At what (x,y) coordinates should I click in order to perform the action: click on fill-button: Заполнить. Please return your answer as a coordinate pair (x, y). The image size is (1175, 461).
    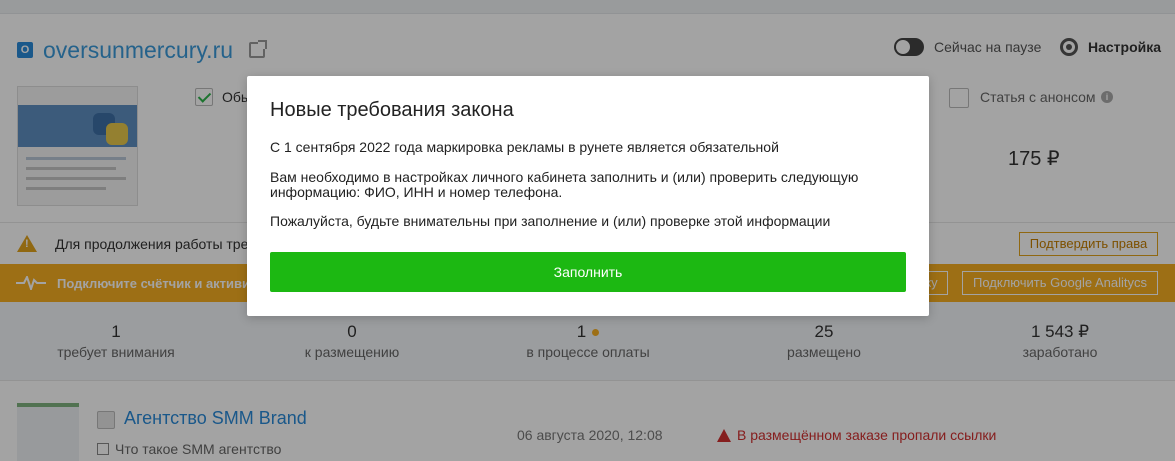
    Looking at the image, I should click on (588, 272).